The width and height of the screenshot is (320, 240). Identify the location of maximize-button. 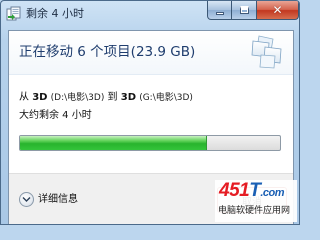
(244, 10).